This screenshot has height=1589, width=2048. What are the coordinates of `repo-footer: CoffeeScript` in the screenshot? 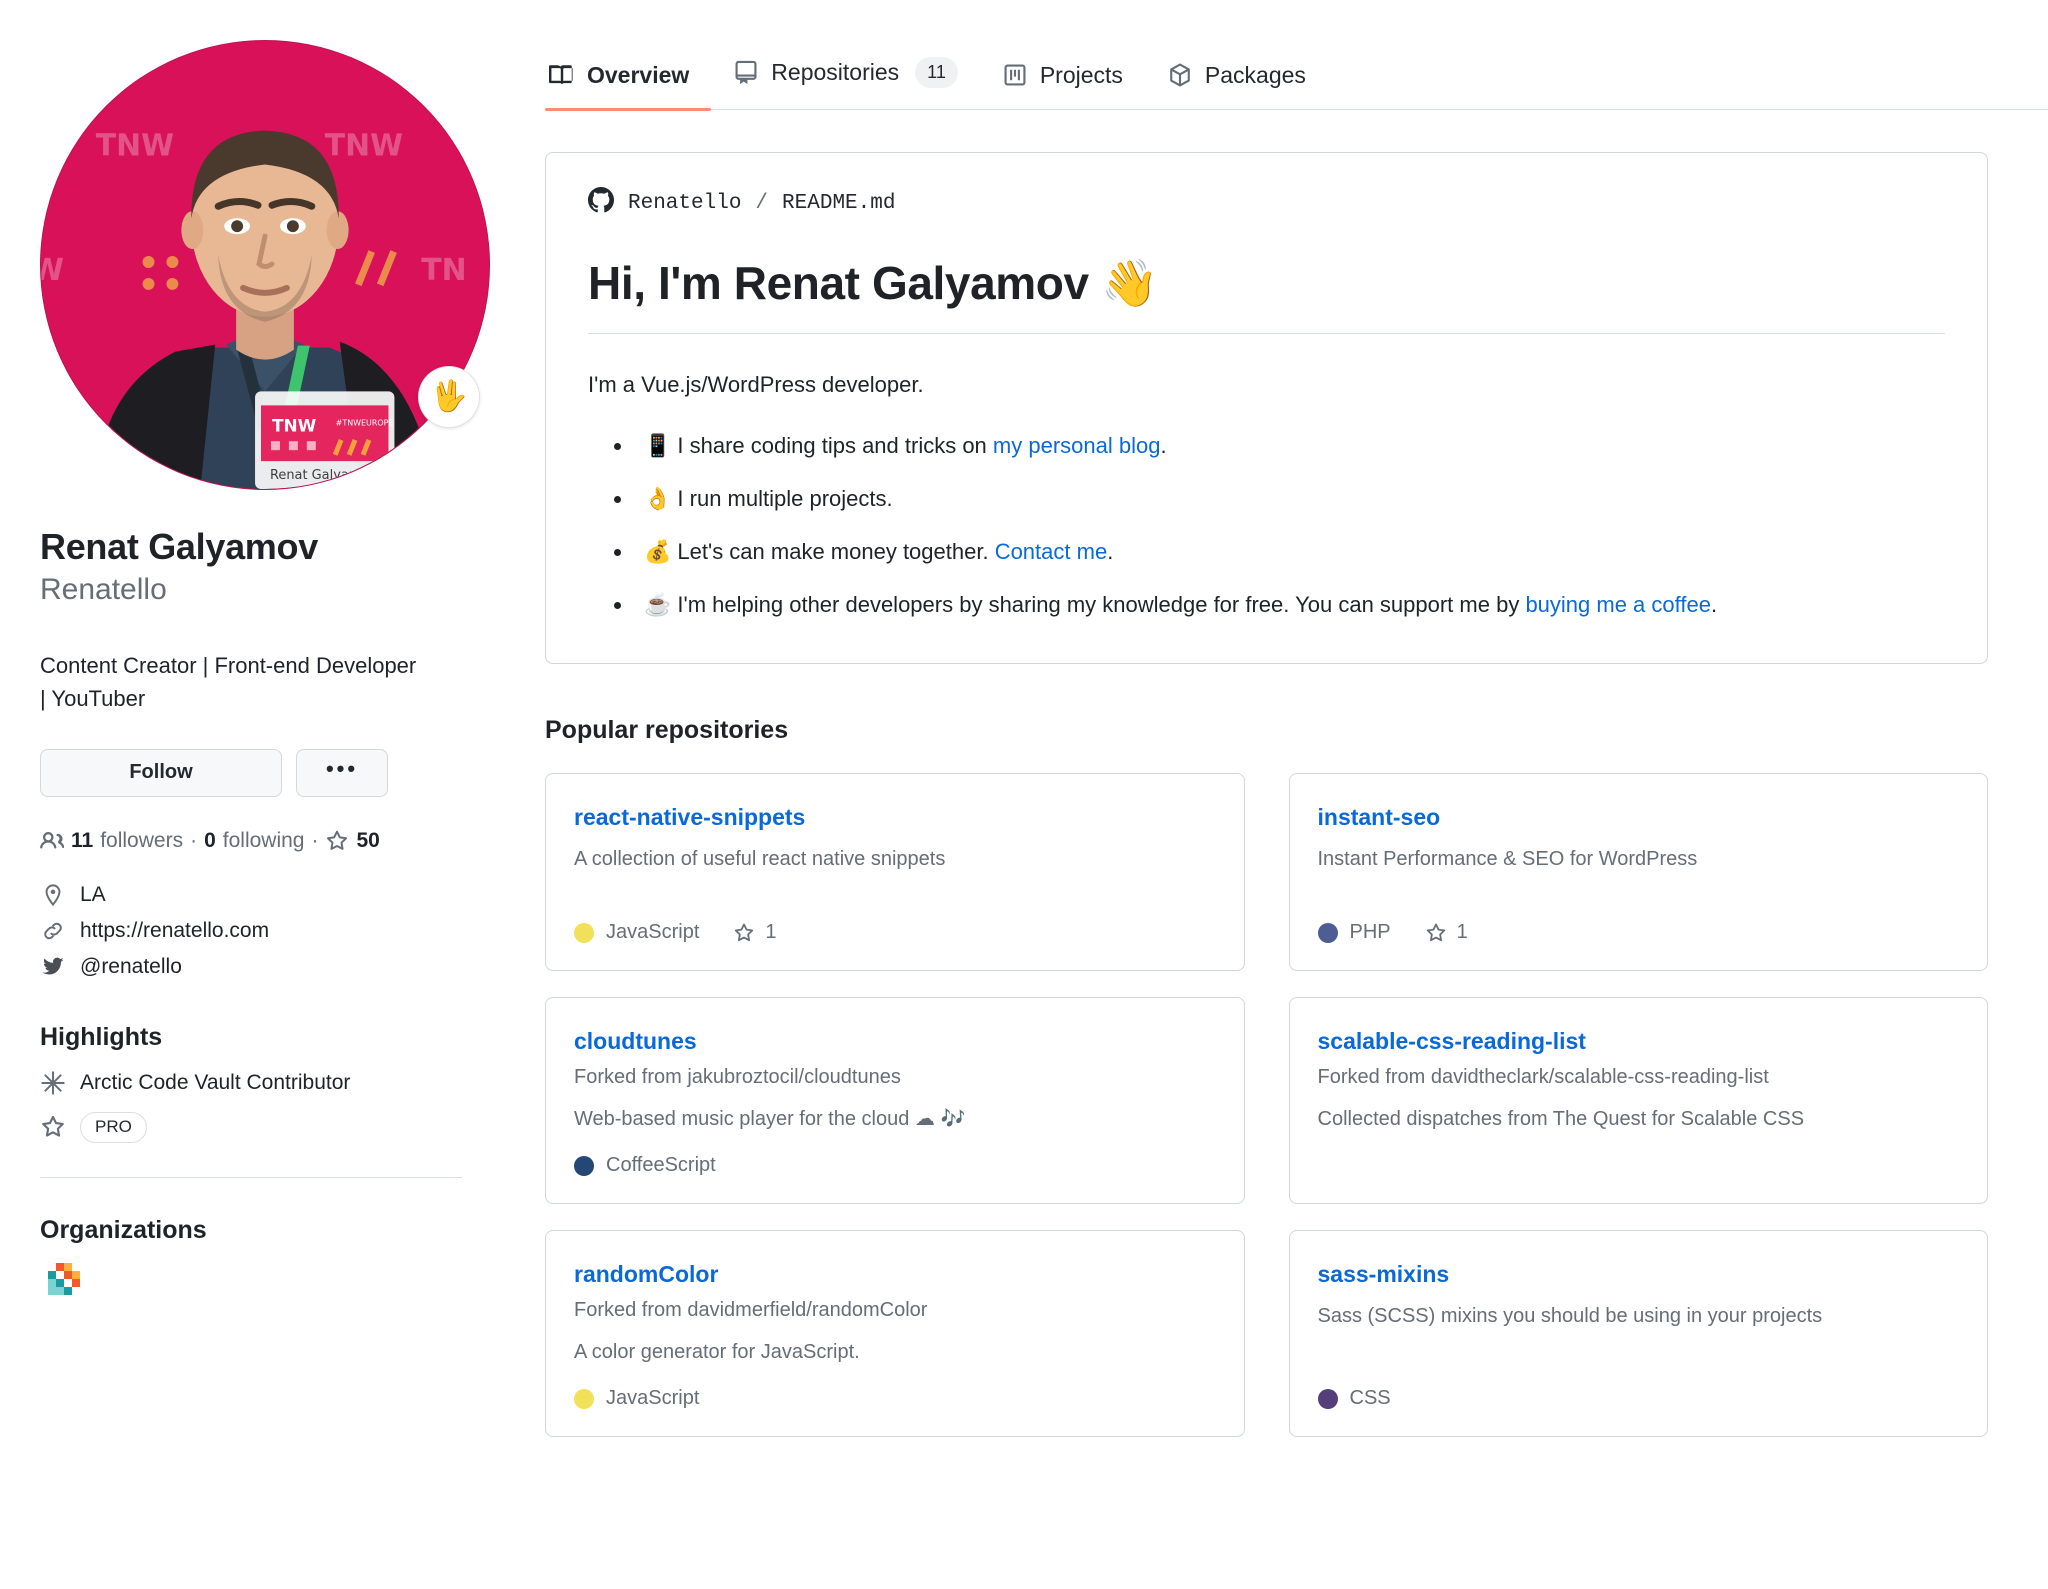 It's located at (895, 1165).